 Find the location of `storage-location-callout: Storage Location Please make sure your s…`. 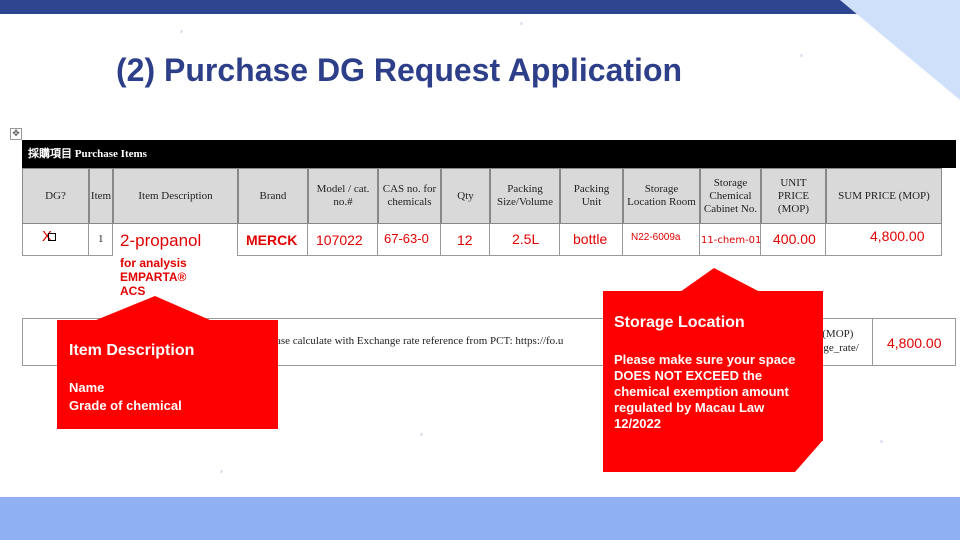

storage-location-callout: Storage Location Please make sure your s… is located at coordinates (713, 366).